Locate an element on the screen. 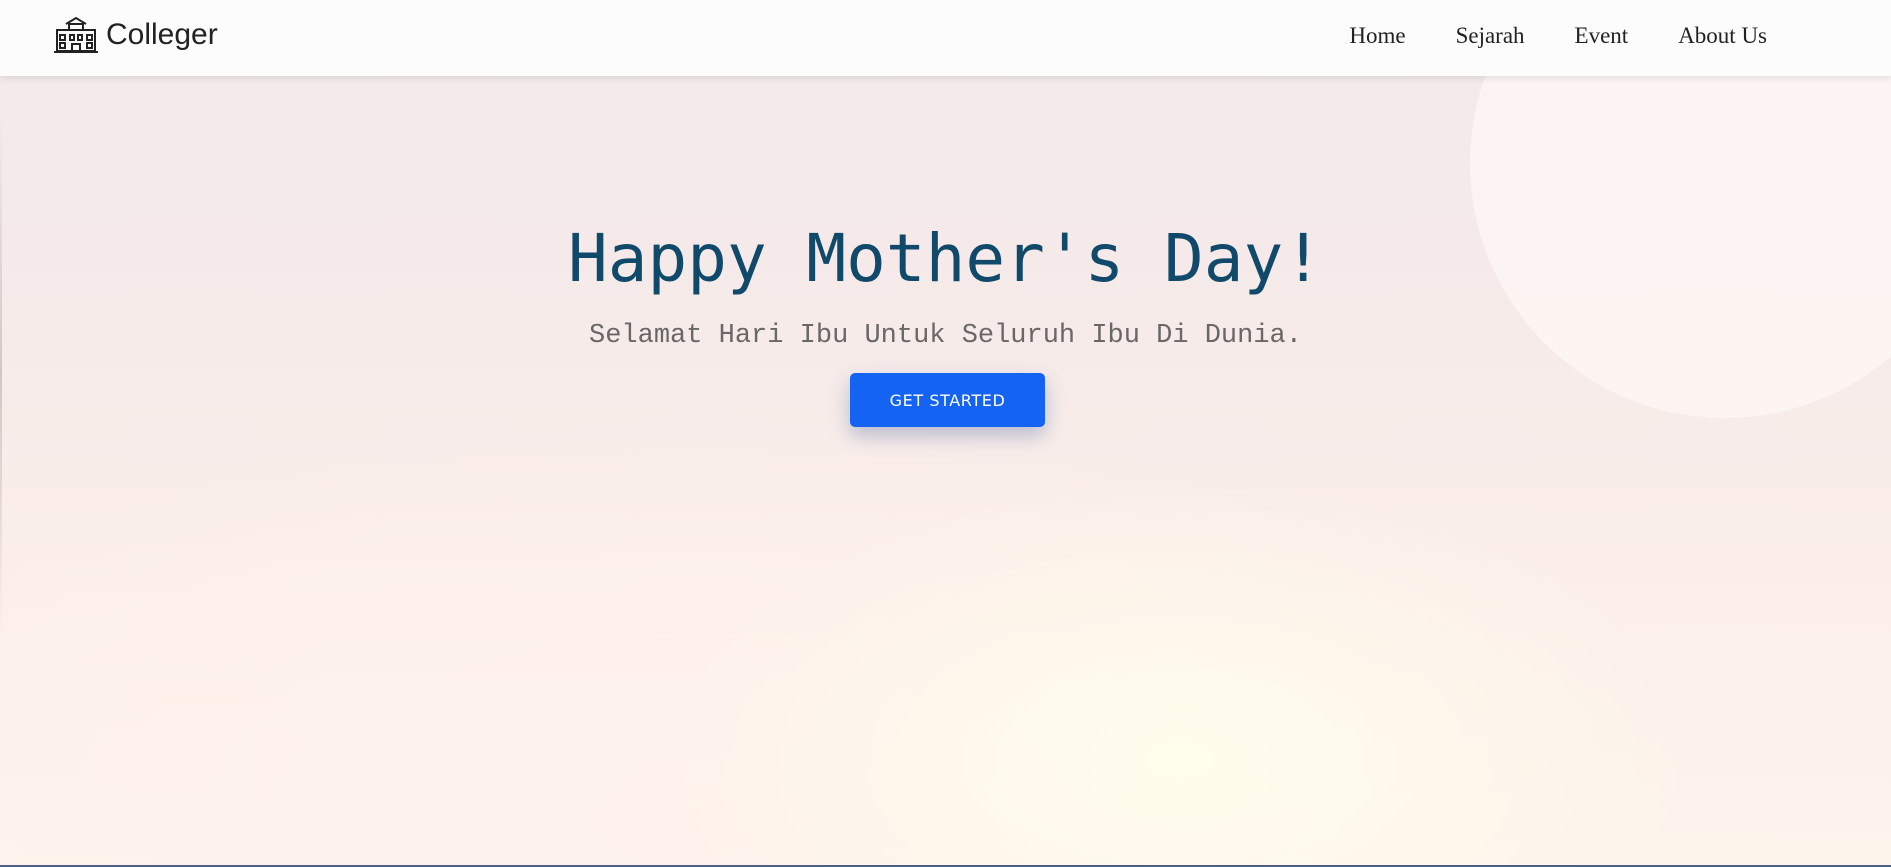 The height and width of the screenshot is (867, 1891). brand-link: Colleger is located at coordinates (135, 35).